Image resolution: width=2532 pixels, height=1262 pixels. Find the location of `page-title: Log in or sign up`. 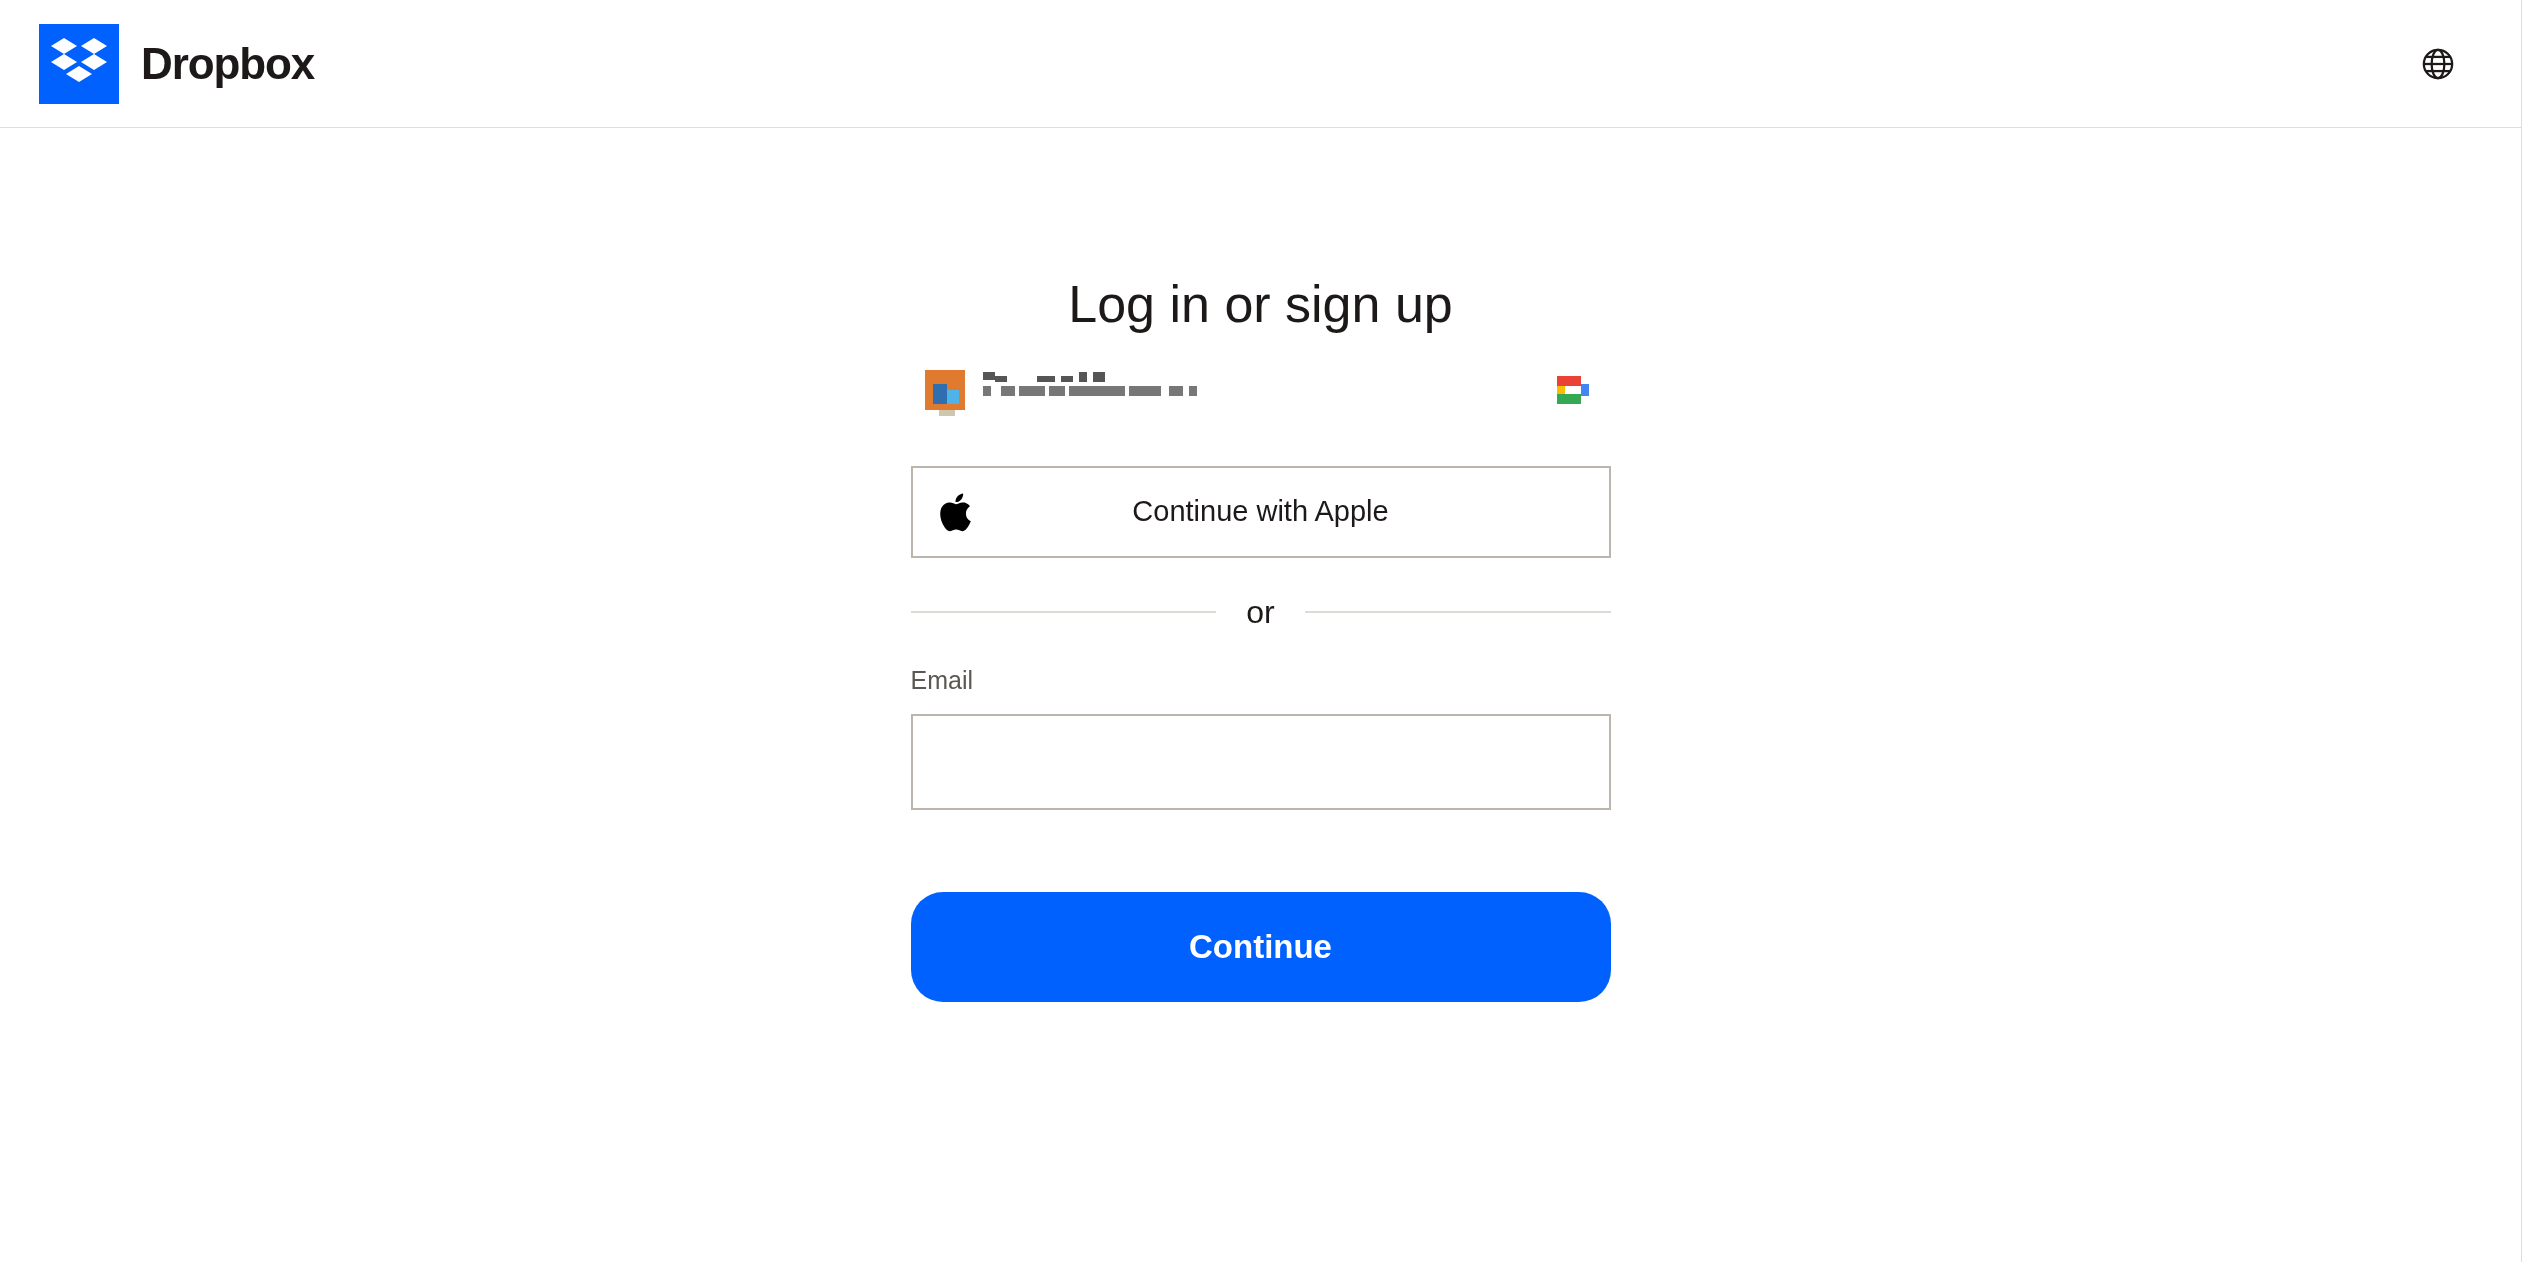

page-title: Log in or sign up is located at coordinates (1260, 304).